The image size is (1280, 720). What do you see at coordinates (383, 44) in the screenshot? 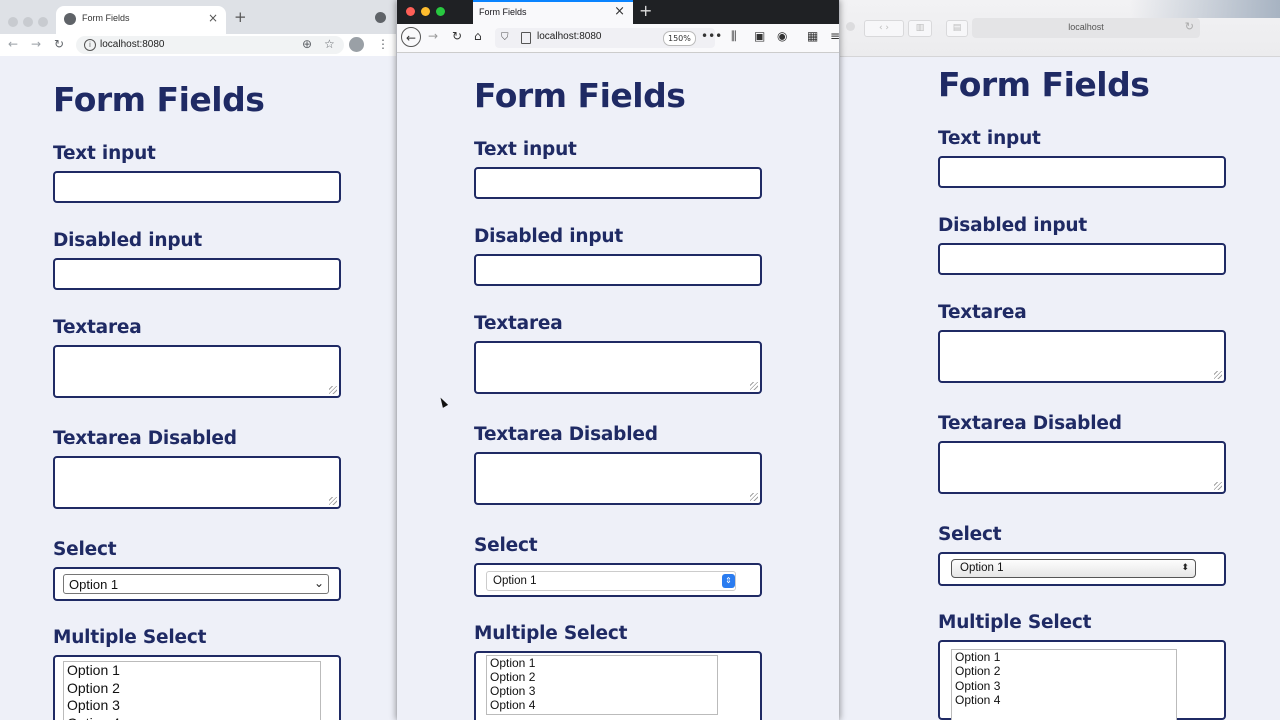
I see `menu-icon: ⋮` at bounding box center [383, 44].